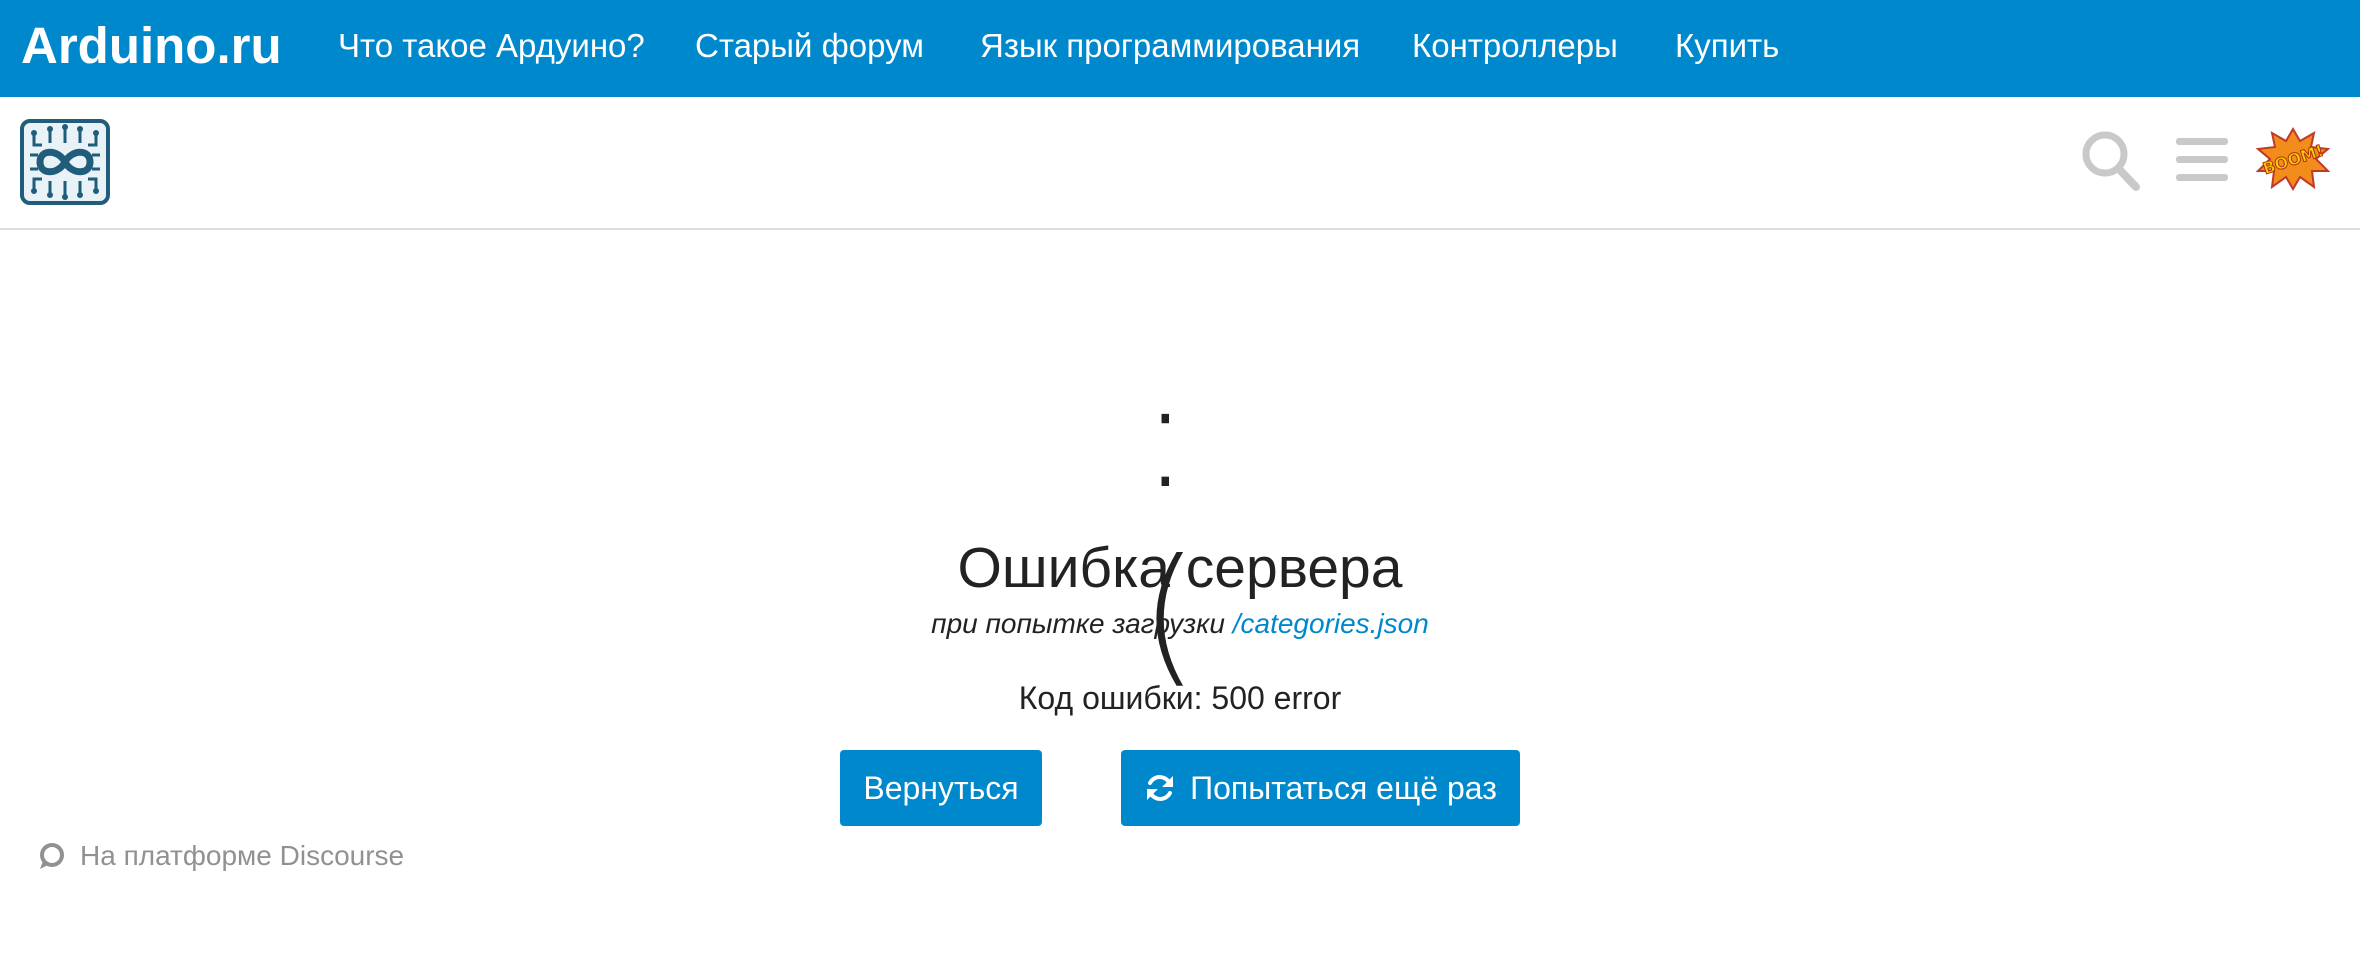 Image resolution: width=2360 pixels, height=980 pixels. What do you see at coordinates (1180, 698) in the screenshot?
I see `error-code: Код ошибки: 500 error` at bounding box center [1180, 698].